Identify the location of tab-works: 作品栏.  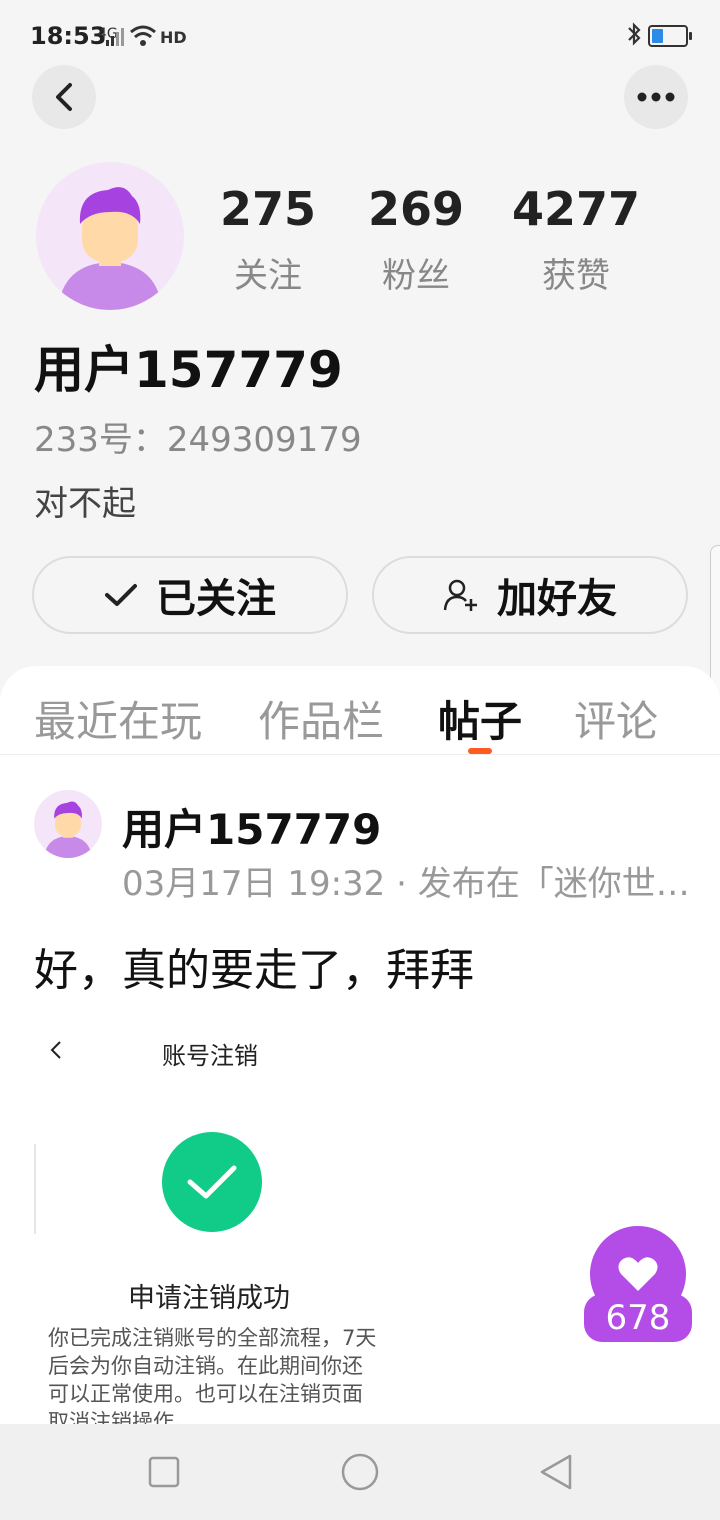
(321, 718).